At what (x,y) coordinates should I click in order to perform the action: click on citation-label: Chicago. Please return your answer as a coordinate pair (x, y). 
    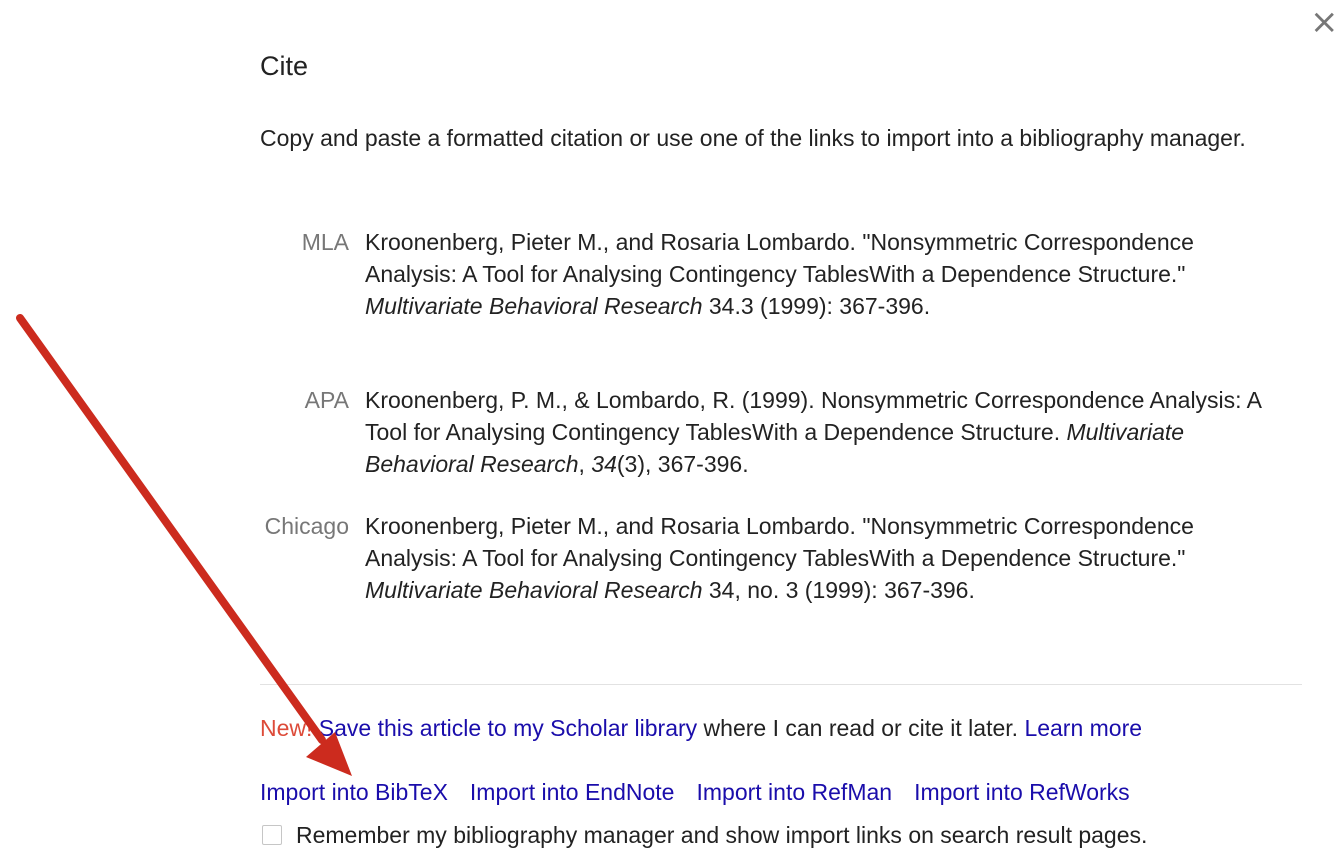
    Looking at the image, I should click on (306, 526).